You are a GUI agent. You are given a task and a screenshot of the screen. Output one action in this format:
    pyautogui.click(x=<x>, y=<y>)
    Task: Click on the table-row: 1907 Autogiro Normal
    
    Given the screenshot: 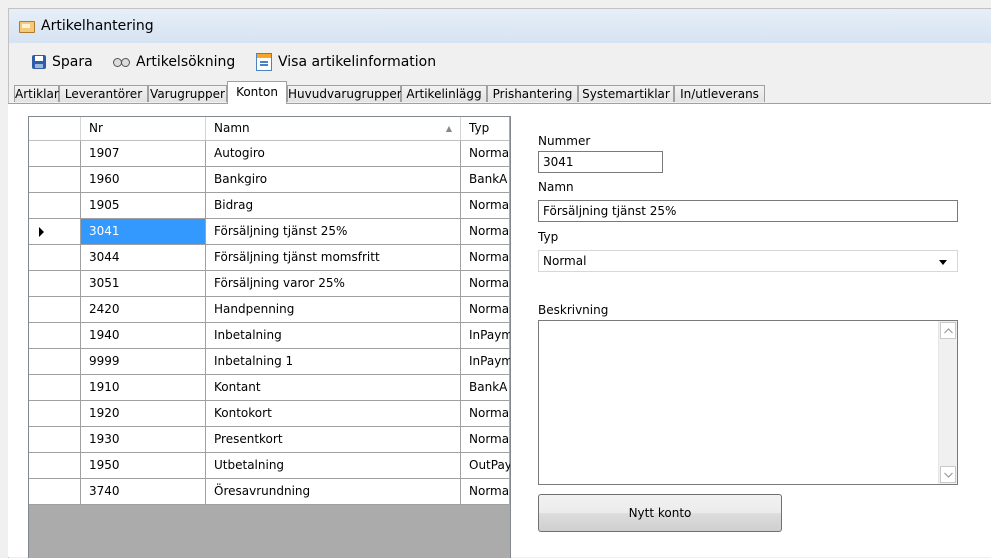 What is the action you would take?
    pyautogui.click(x=269, y=154)
    